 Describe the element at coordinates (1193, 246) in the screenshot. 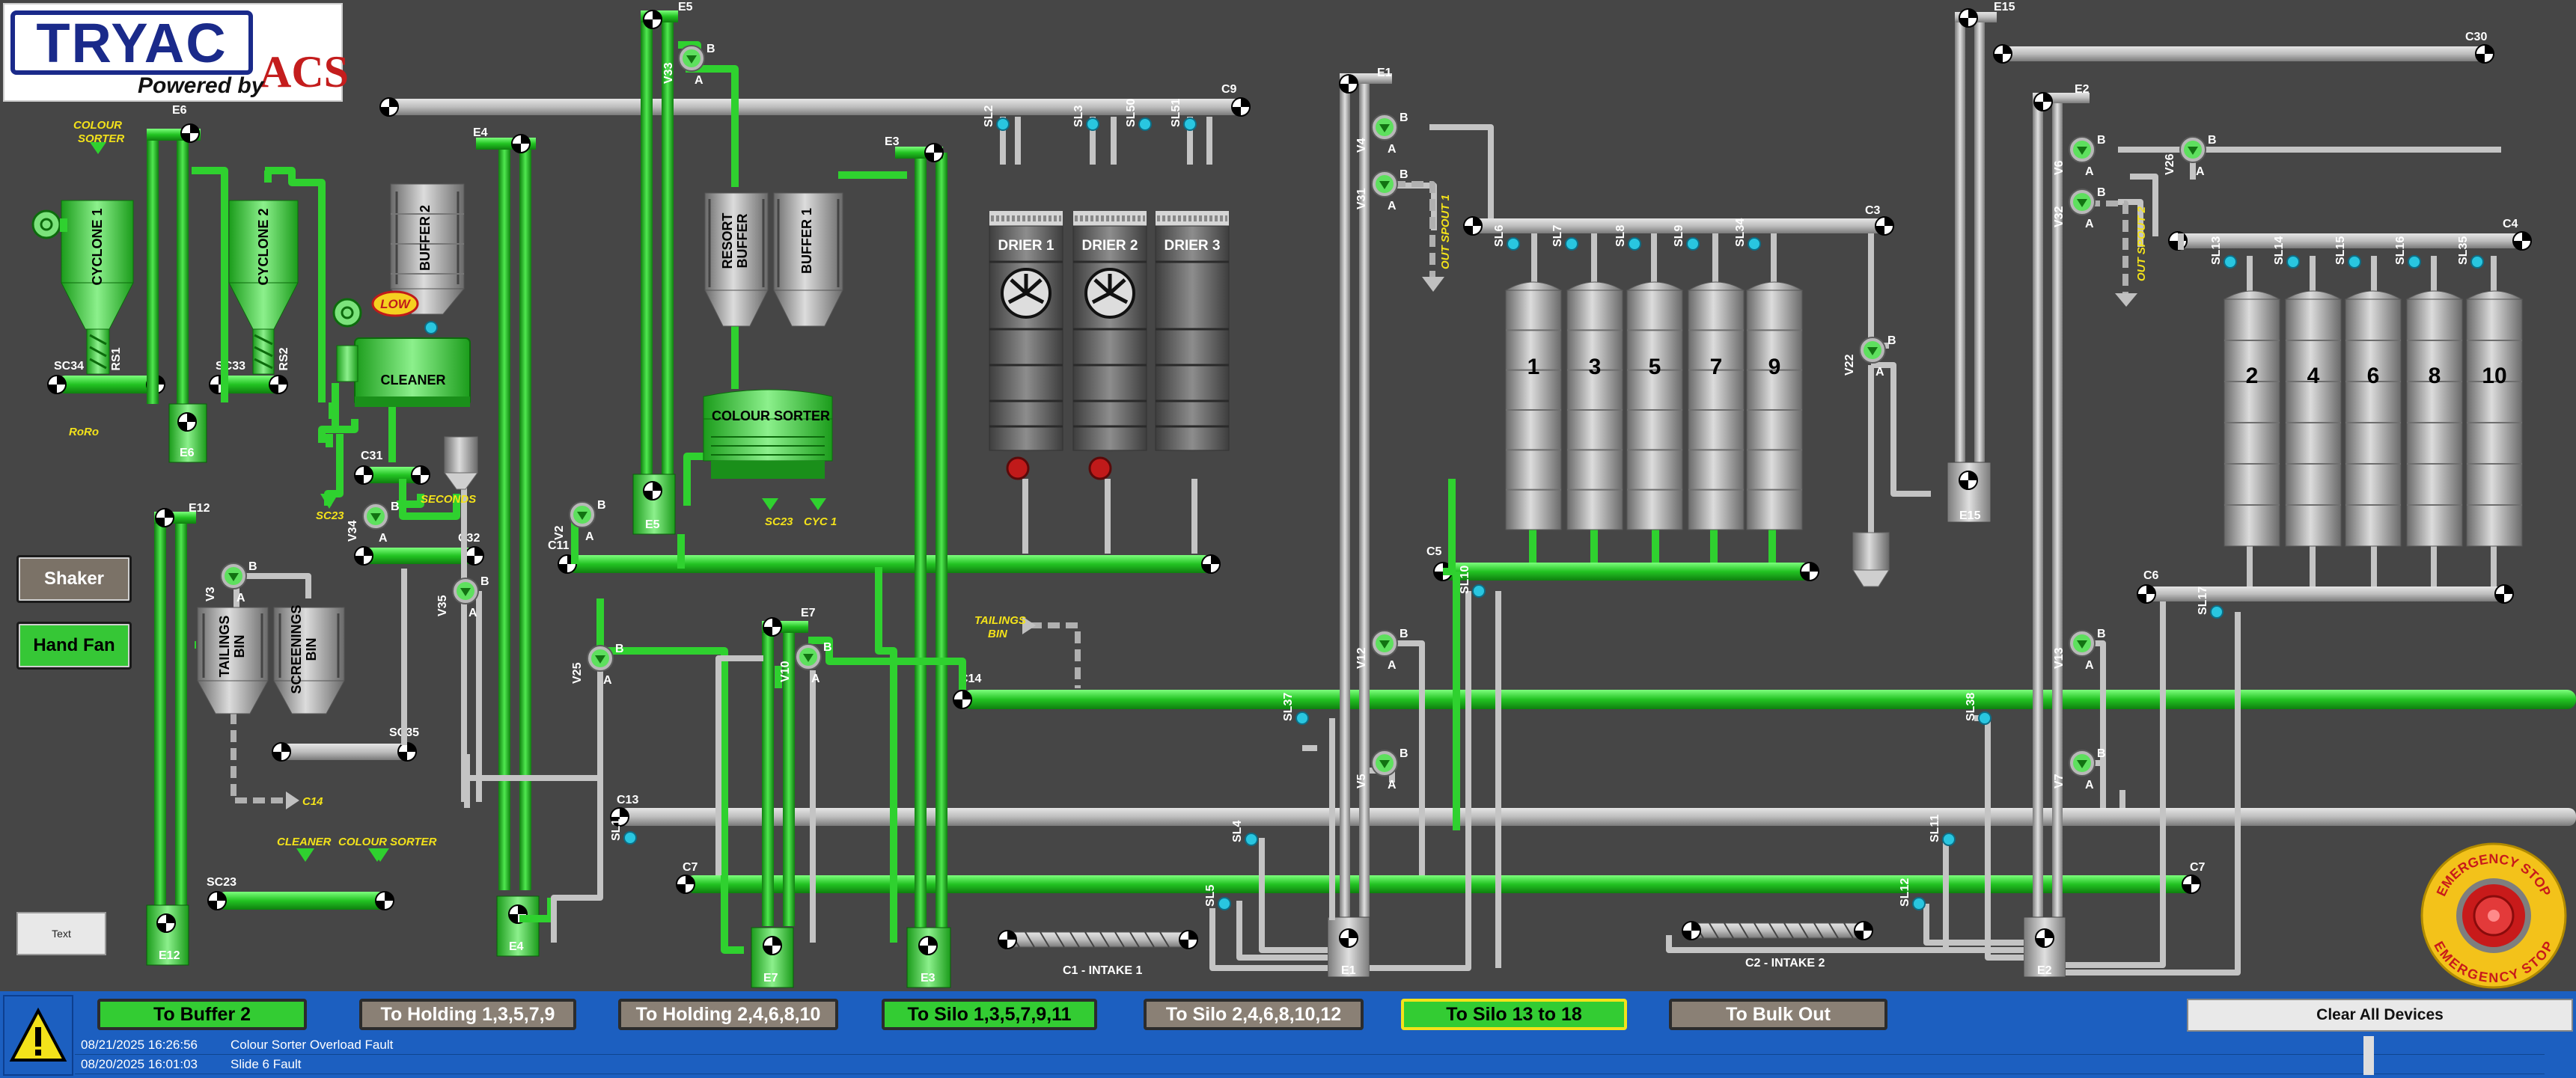

I see `drier-3-label: DRIER 3` at that location.